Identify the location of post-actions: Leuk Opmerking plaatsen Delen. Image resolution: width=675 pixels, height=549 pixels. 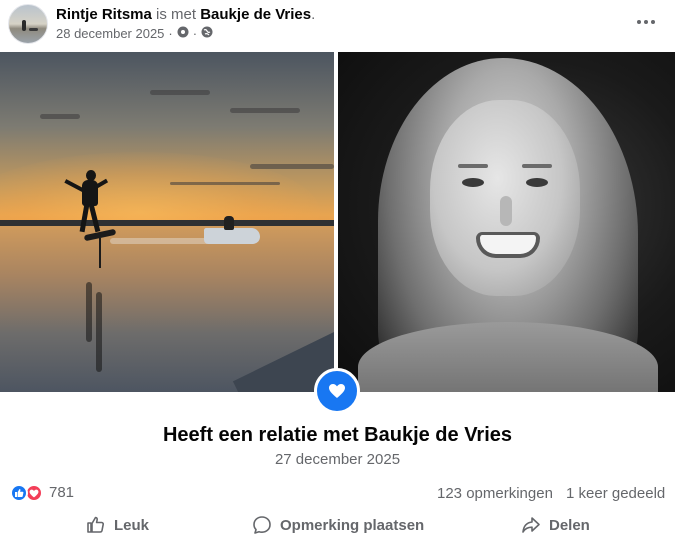
(337, 525).